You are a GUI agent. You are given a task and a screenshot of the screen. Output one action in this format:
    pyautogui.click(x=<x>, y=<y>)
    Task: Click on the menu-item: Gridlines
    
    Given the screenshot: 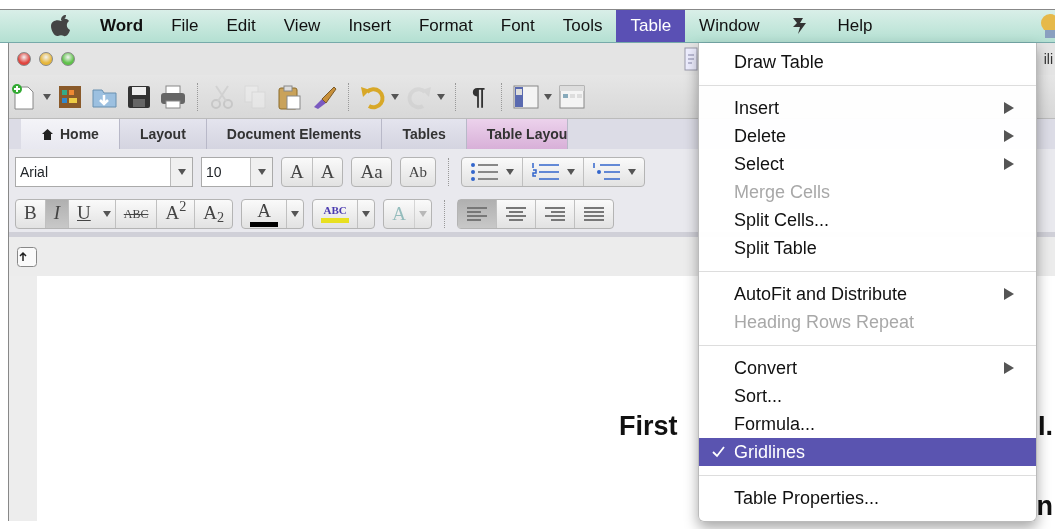 What is the action you would take?
    pyautogui.click(x=867, y=452)
    